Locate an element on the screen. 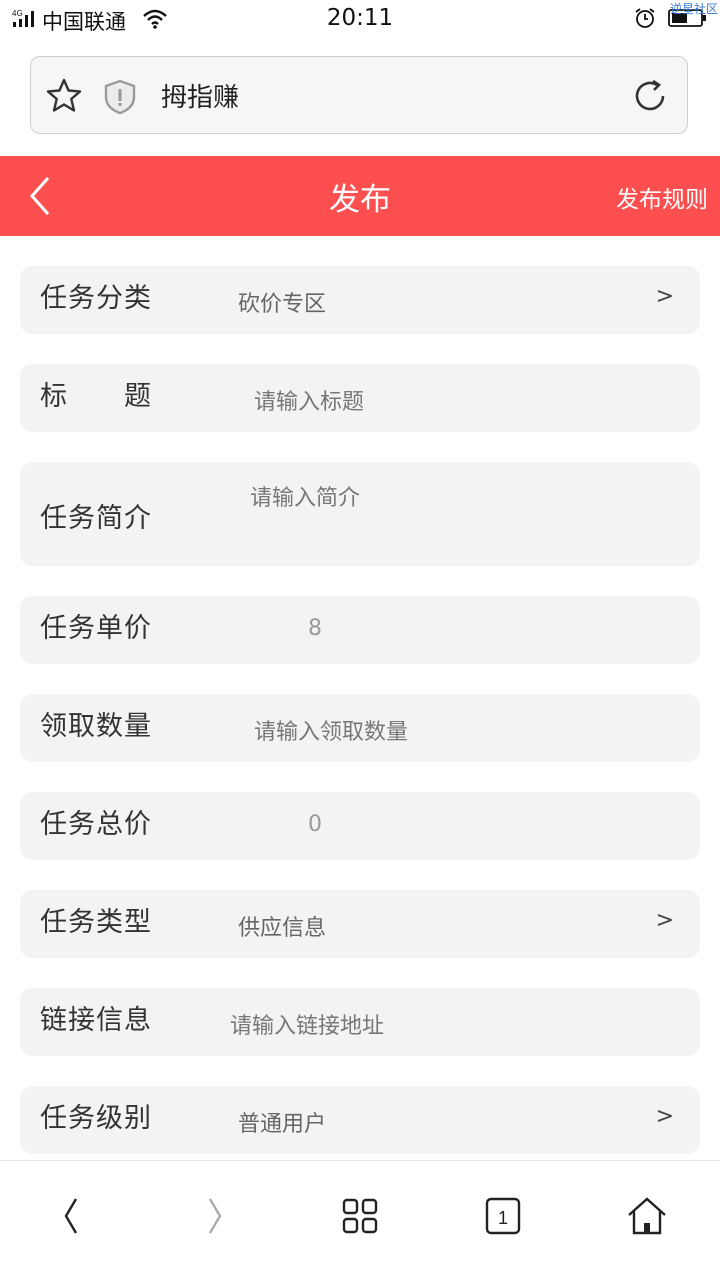 The width and height of the screenshot is (720, 1281). level-label: 任务级别 is located at coordinates (96, 1118).